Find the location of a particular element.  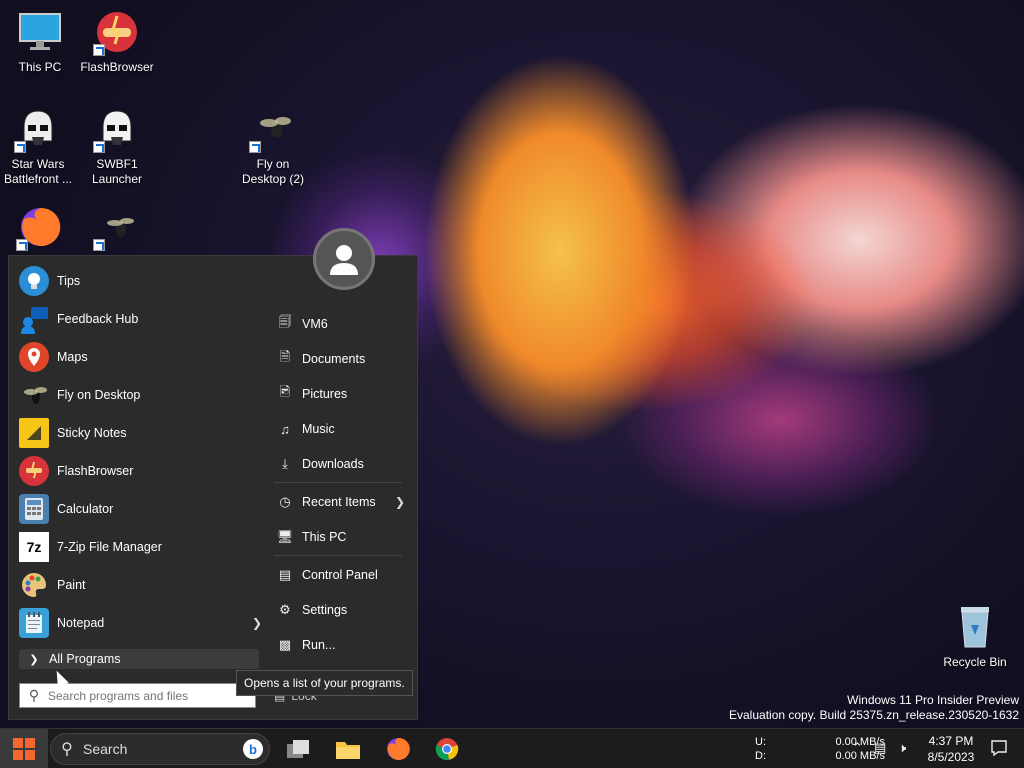

feedback-icon is located at coordinates (34, 319).